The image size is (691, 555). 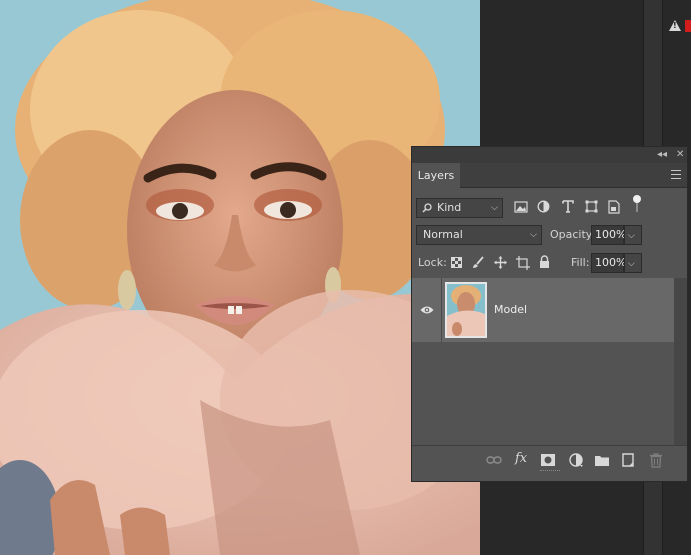 I want to click on lock-image-pixels-icon, so click(x=478, y=262).